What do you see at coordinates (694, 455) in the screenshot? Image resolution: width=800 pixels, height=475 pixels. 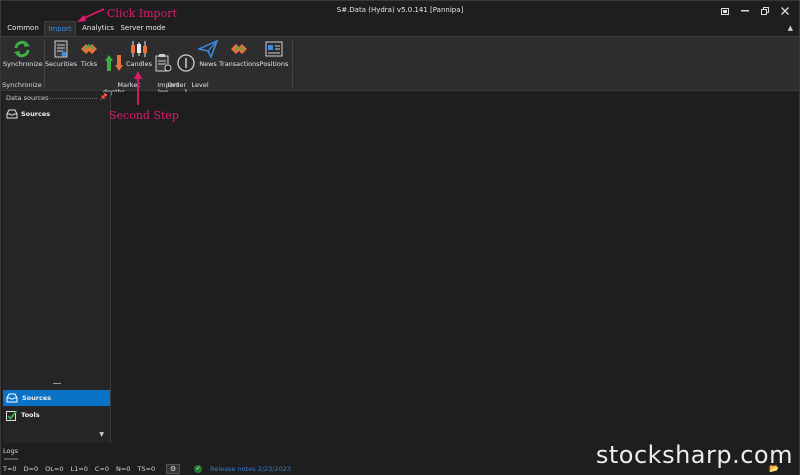 I see `watermark-text: stocksharp.com` at bounding box center [694, 455].